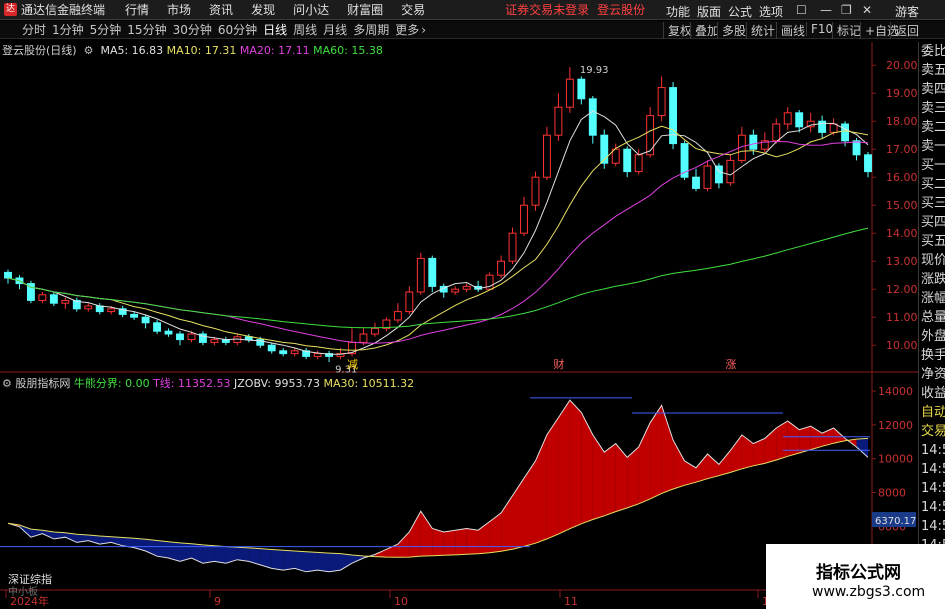  I want to click on event-marker: 涨, so click(730, 364).